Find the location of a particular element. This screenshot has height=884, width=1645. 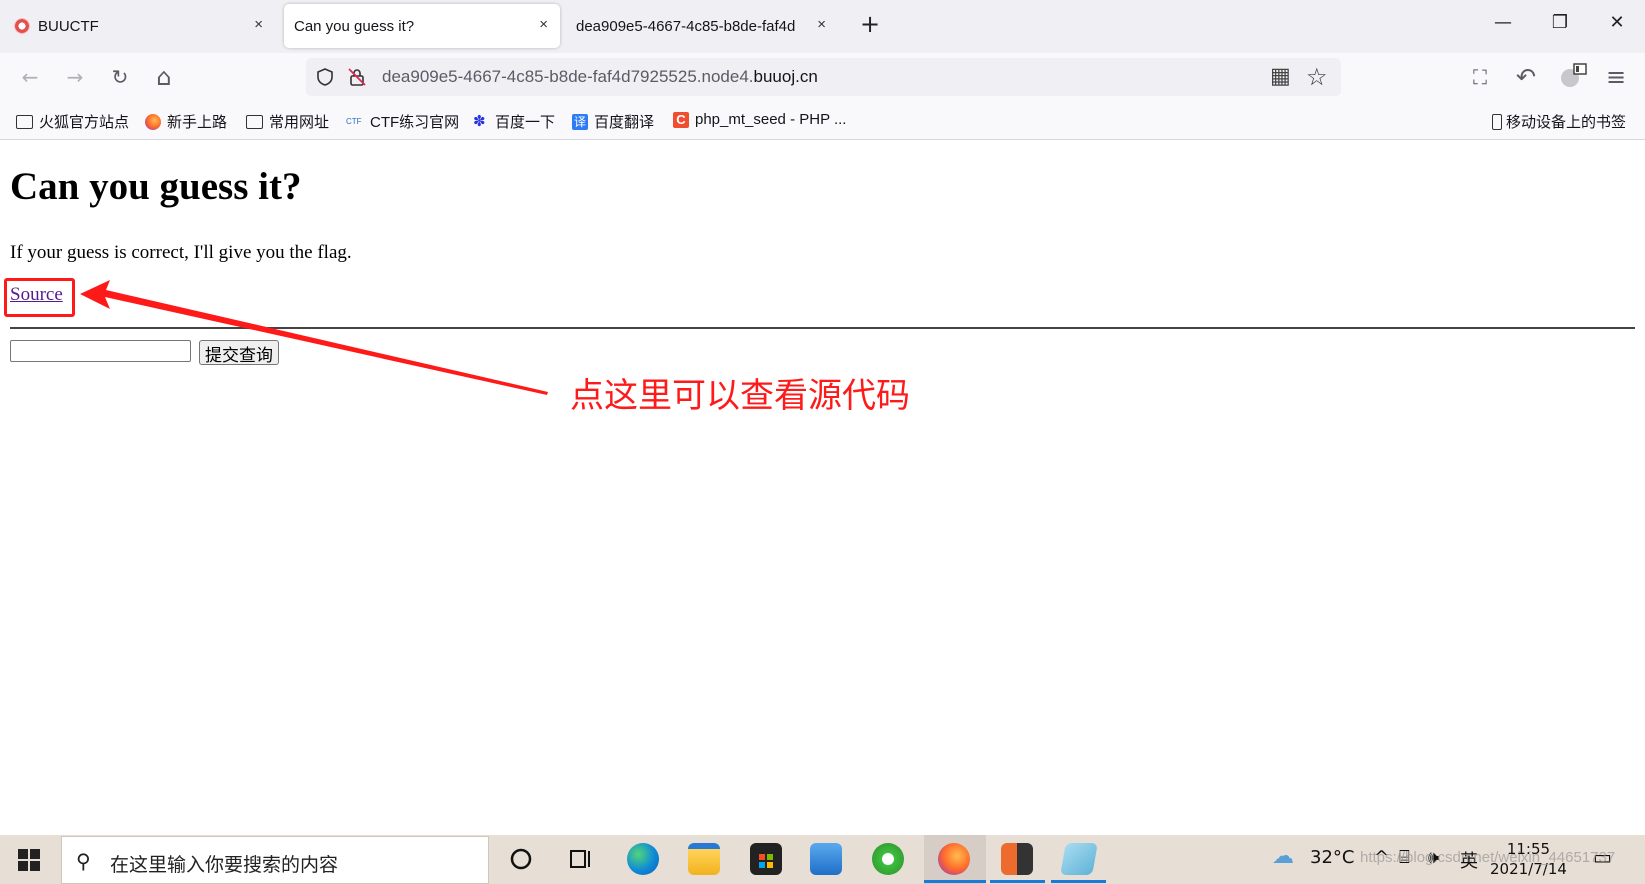

minimize-button: — is located at coordinates (1503, 22).